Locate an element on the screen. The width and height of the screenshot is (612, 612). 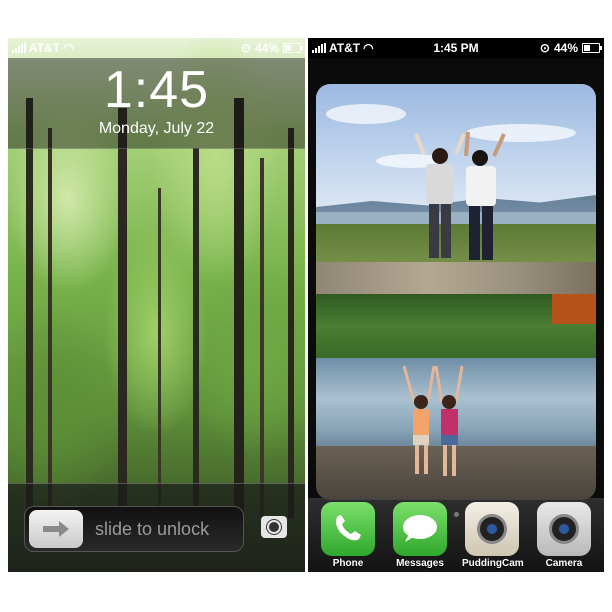
signal-icon is located at coordinates (19, 48).